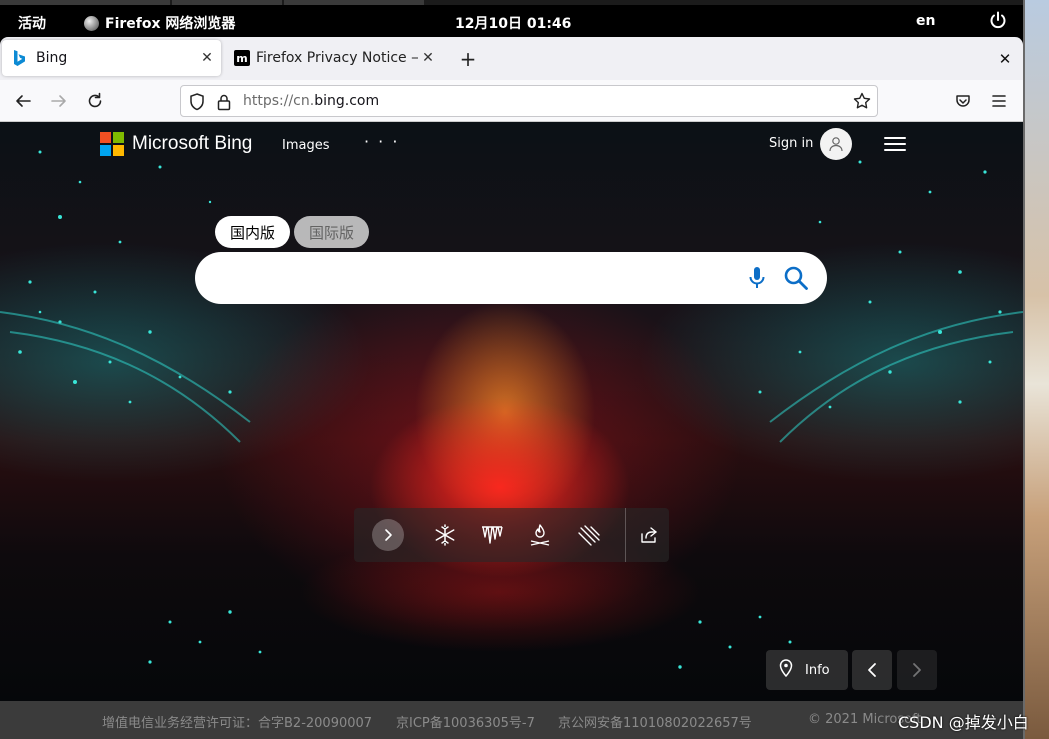  What do you see at coordinates (998, 20) in the screenshot?
I see `power-icon` at bounding box center [998, 20].